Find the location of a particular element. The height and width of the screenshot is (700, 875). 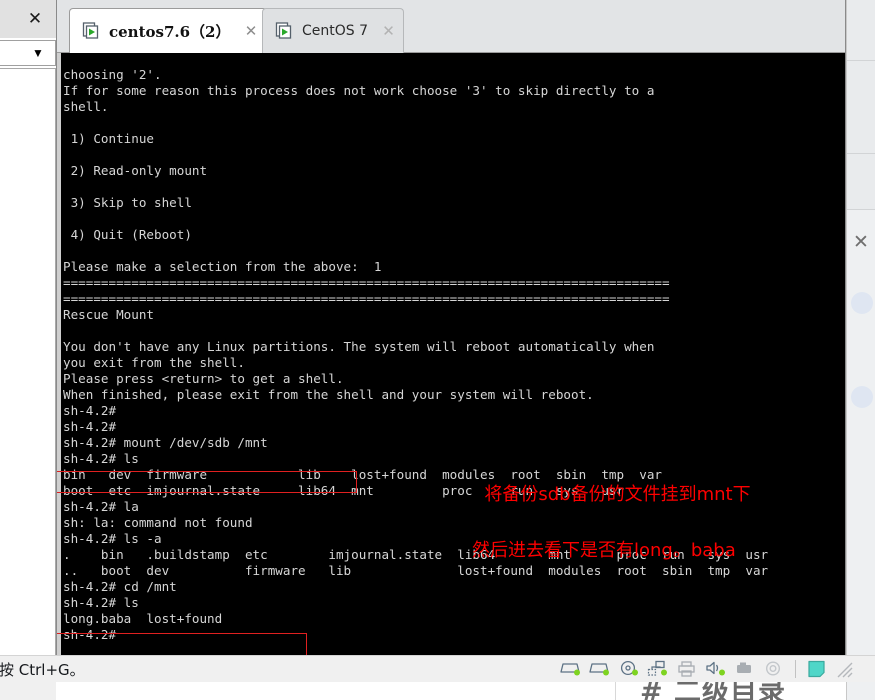

background-page-divider is located at coordinates (615, 690).